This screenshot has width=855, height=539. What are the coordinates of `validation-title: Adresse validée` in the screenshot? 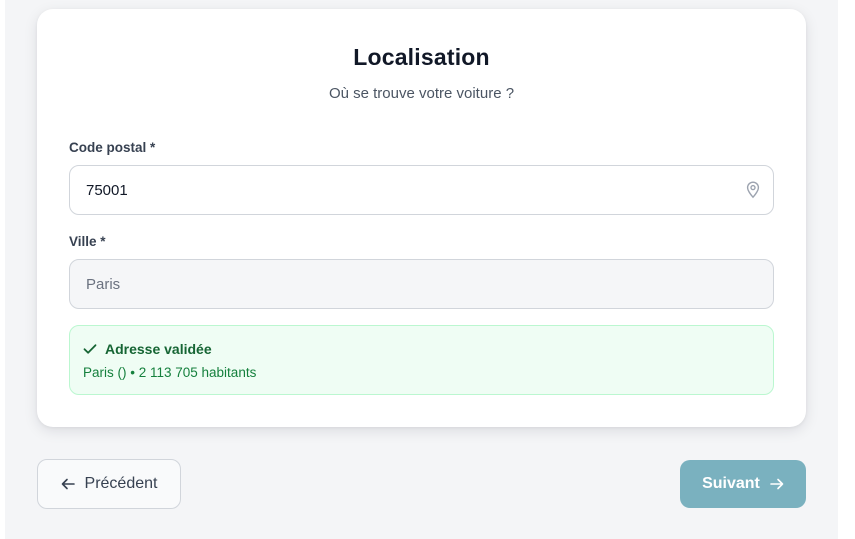 It's located at (158, 349).